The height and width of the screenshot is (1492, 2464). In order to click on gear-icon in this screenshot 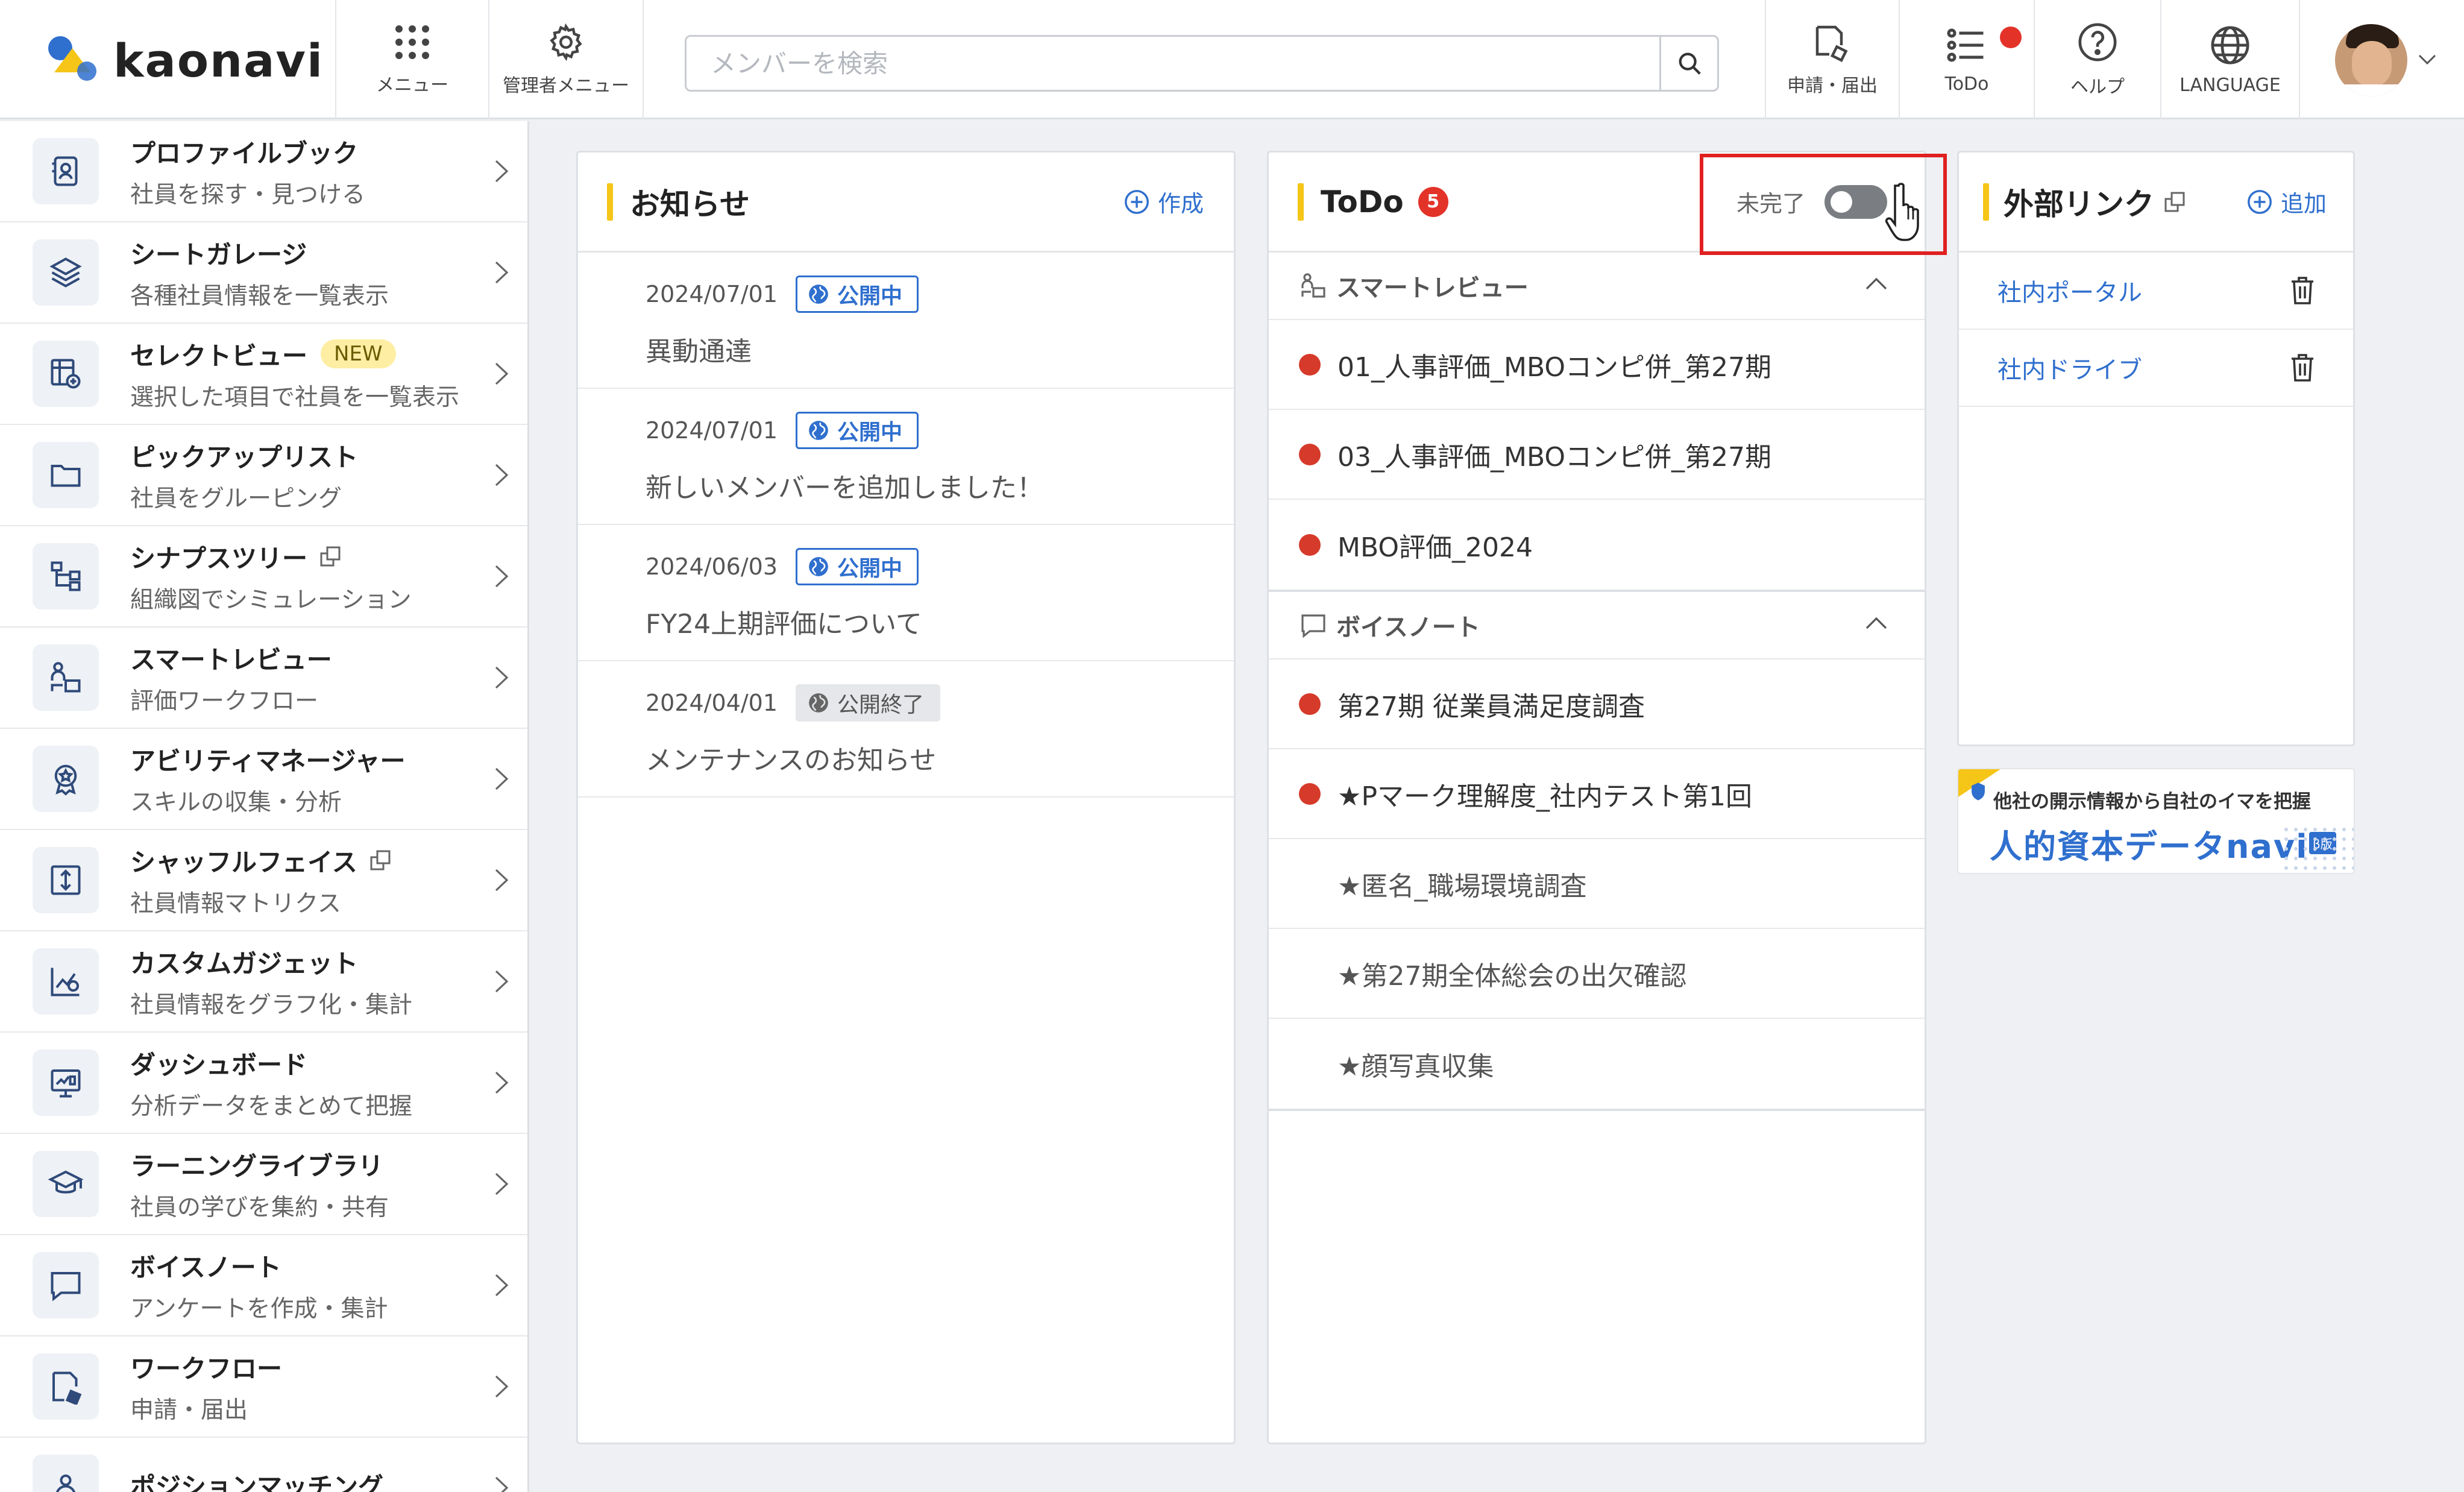, I will do `click(566, 42)`.